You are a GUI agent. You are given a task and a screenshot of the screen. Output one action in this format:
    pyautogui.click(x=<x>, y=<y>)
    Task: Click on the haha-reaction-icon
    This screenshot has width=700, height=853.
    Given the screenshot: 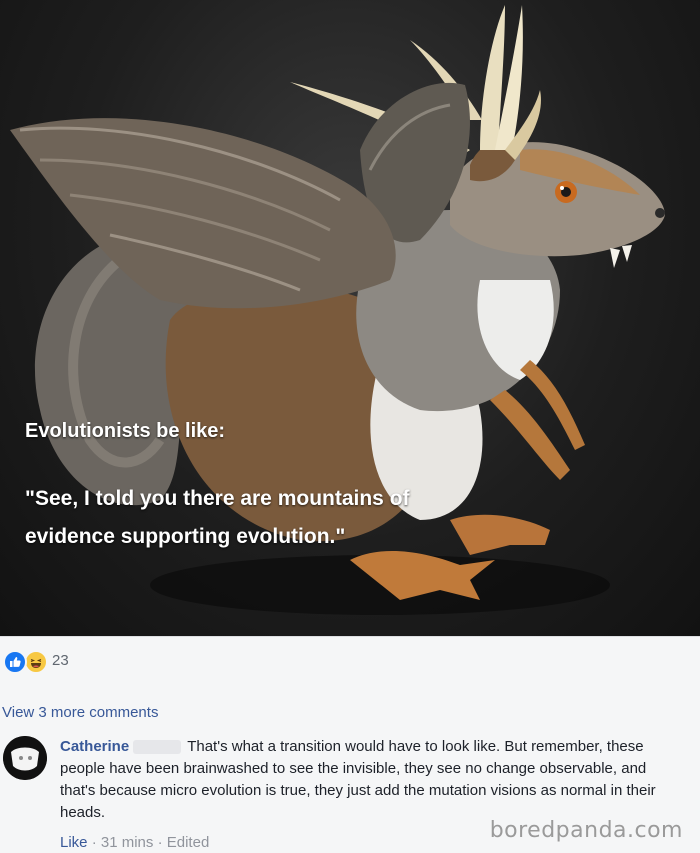 What is the action you would take?
    pyautogui.click(x=36, y=662)
    